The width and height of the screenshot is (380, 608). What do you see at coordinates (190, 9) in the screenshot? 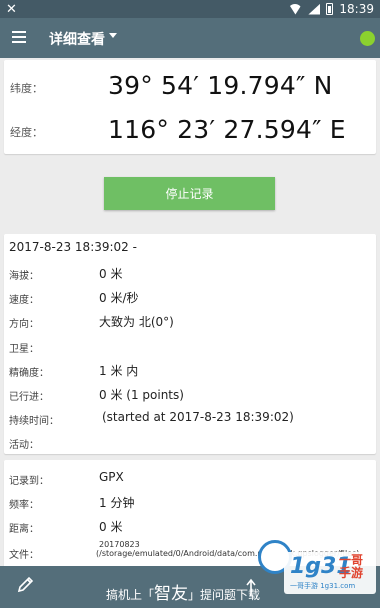
I see `status-bar: ✕ 18:39` at bounding box center [190, 9].